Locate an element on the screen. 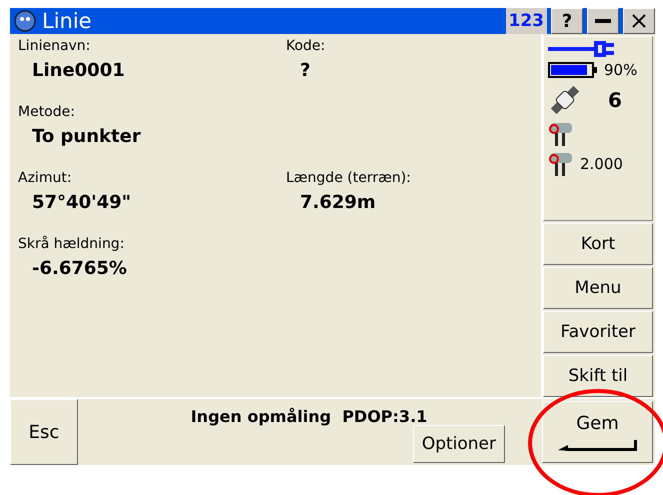  side-menu-button: Kort is located at coordinates (598, 244).